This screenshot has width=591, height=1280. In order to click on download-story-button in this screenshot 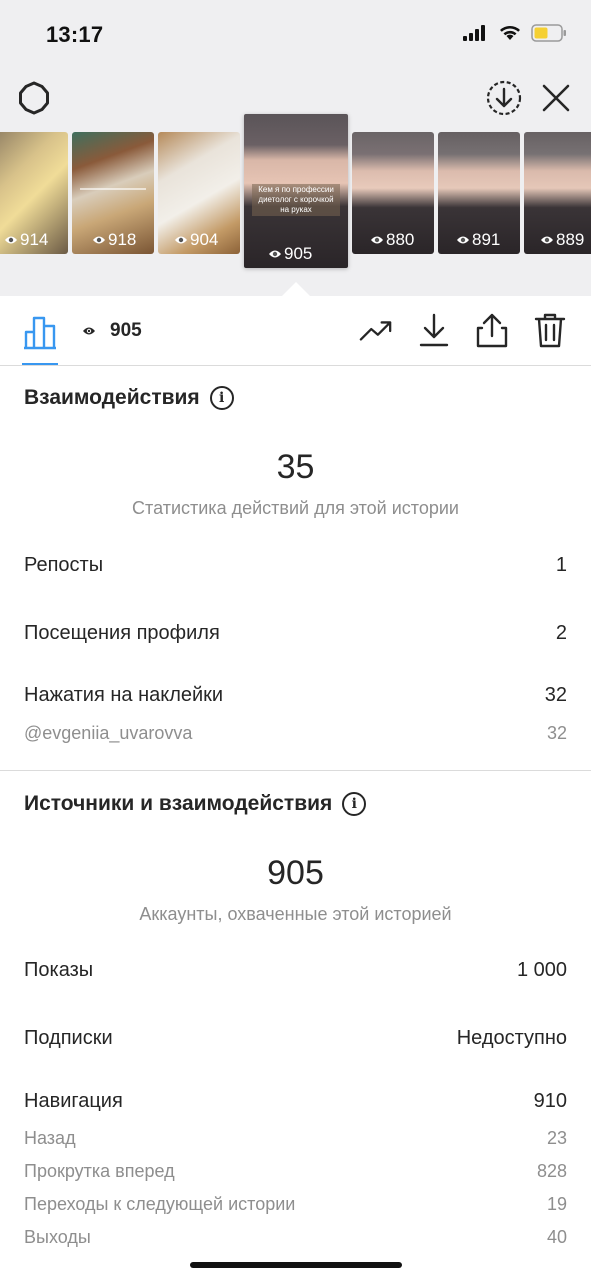, I will do `click(504, 98)`.